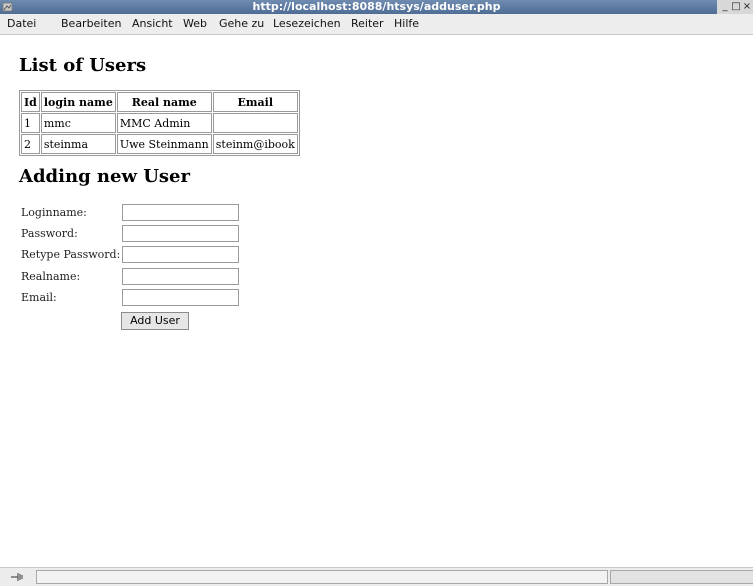  I want to click on menu-item-reiter: Reiter, so click(367, 24).